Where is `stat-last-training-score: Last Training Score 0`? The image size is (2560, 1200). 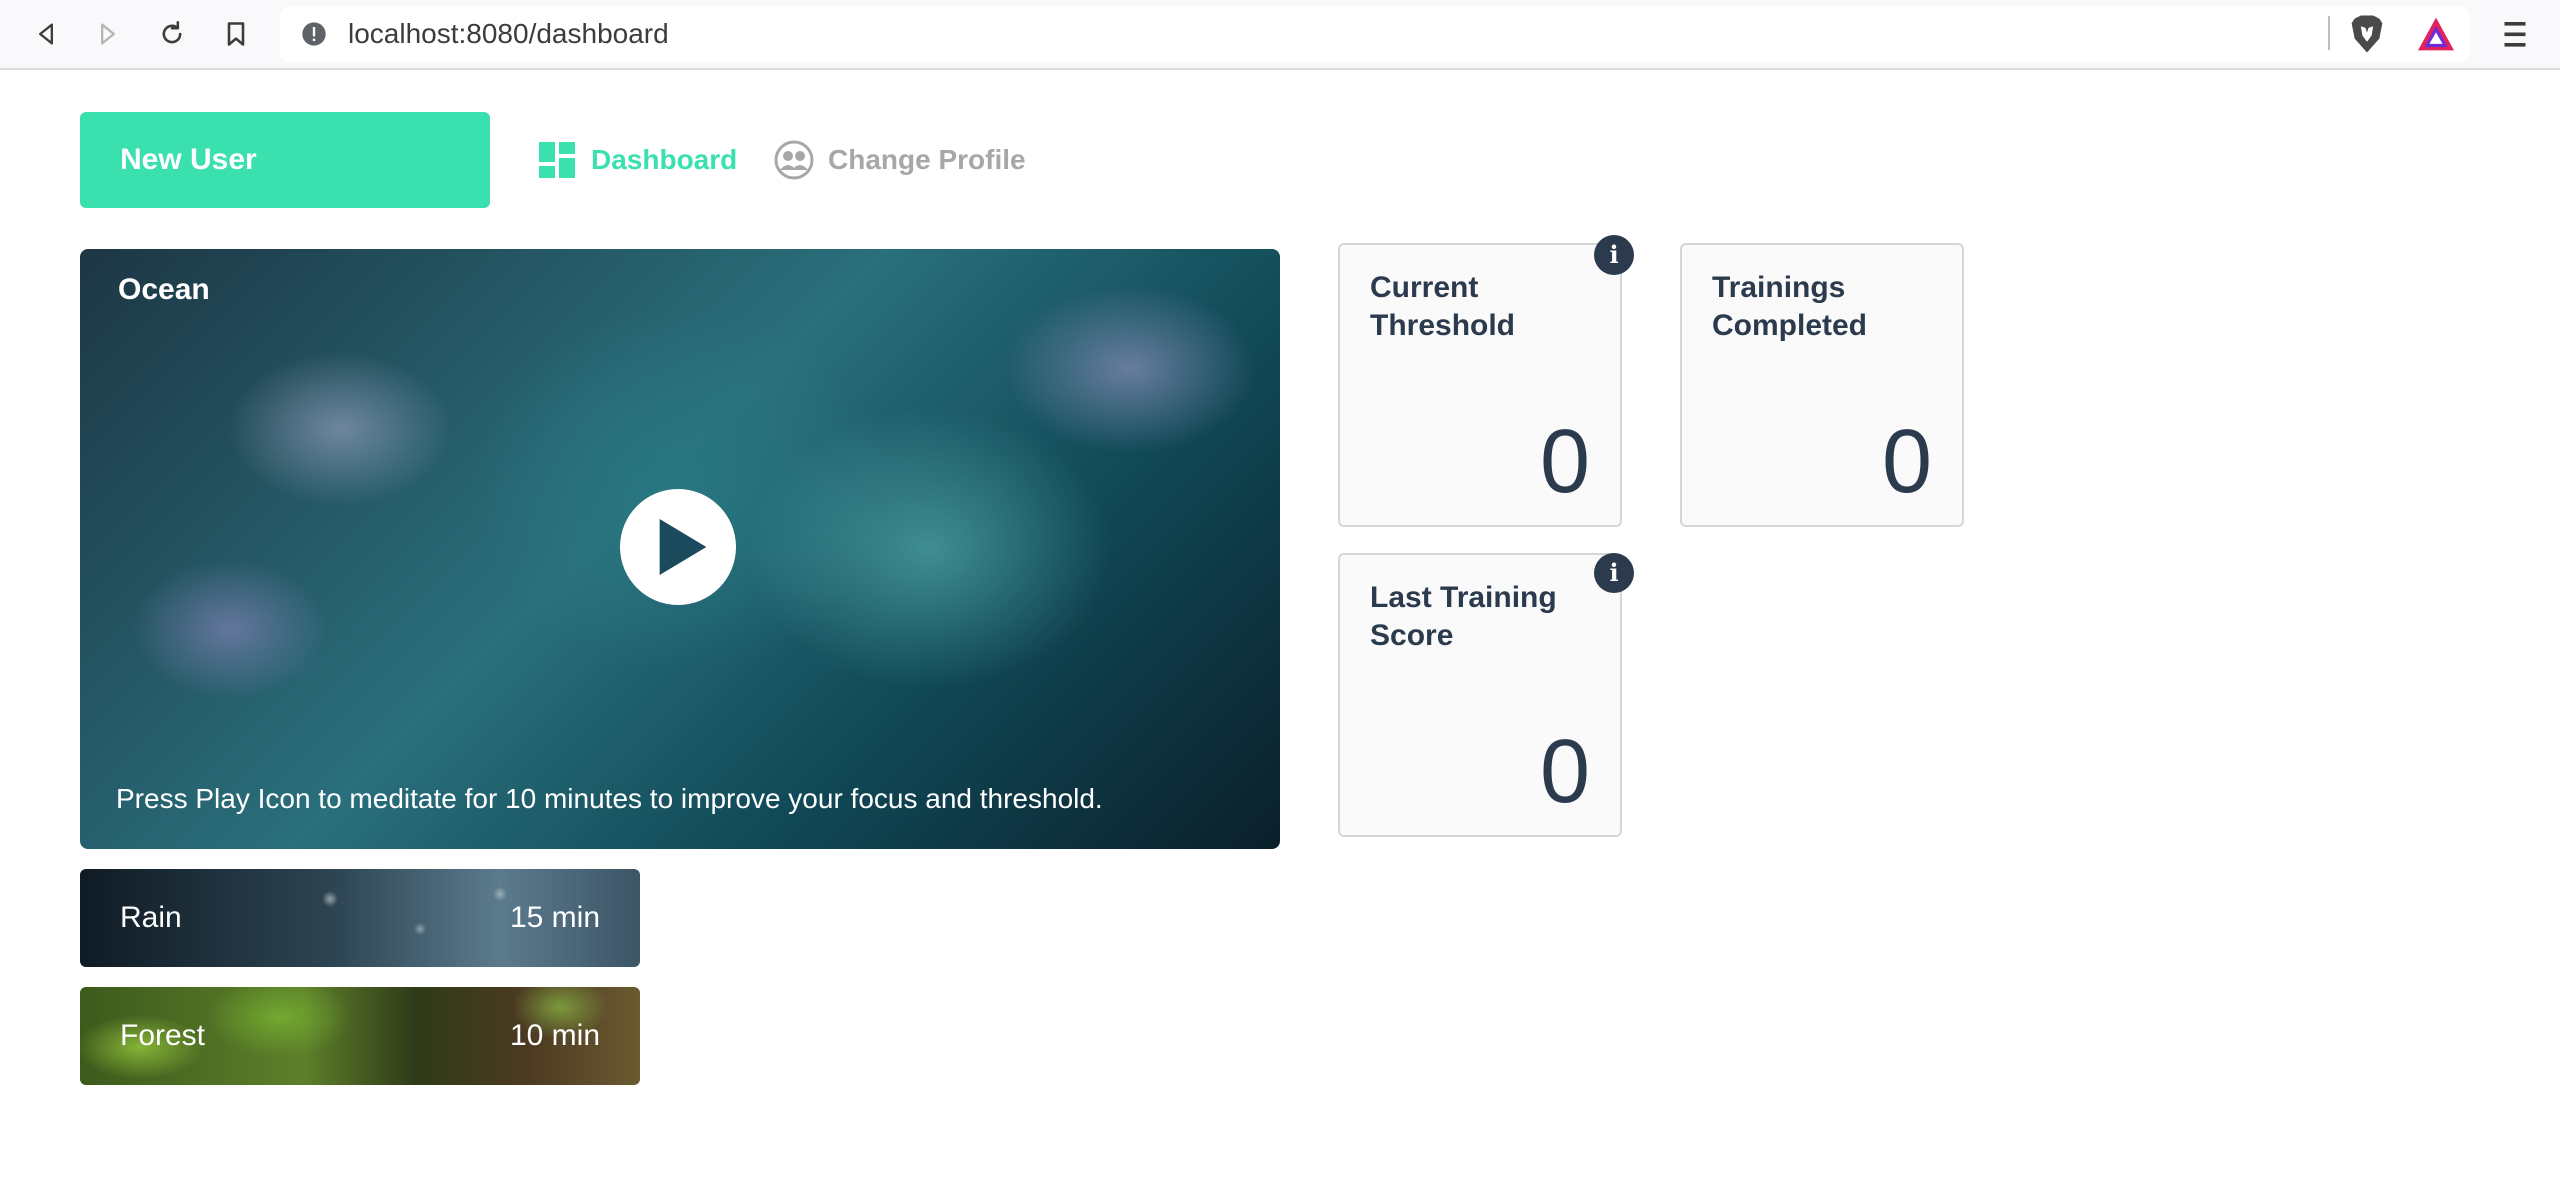 stat-last-training-score: Last Training Score 0 is located at coordinates (1480, 695).